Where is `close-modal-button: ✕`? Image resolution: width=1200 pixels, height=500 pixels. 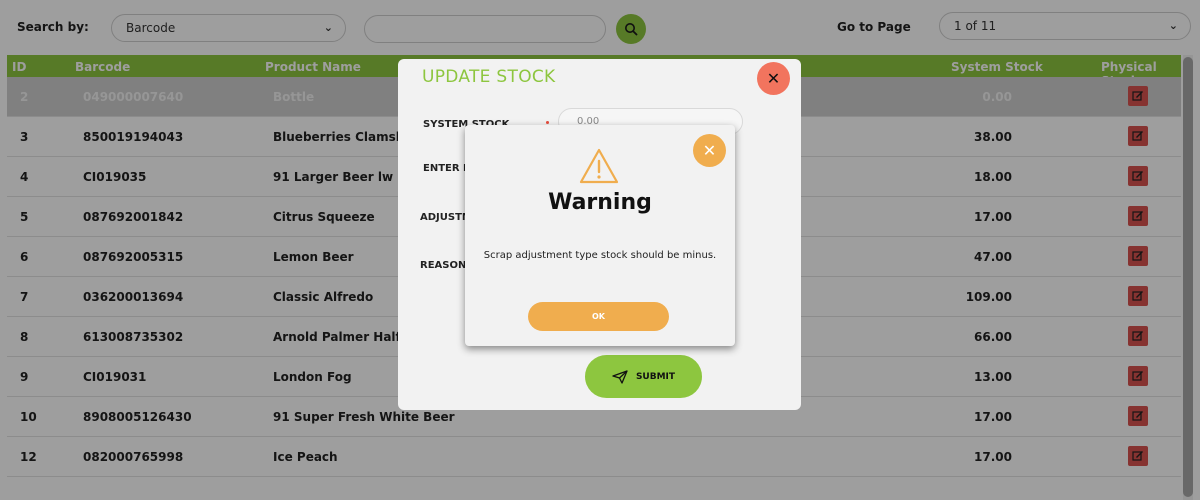
close-modal-button: ✕ is located at coordinates (773, 78).